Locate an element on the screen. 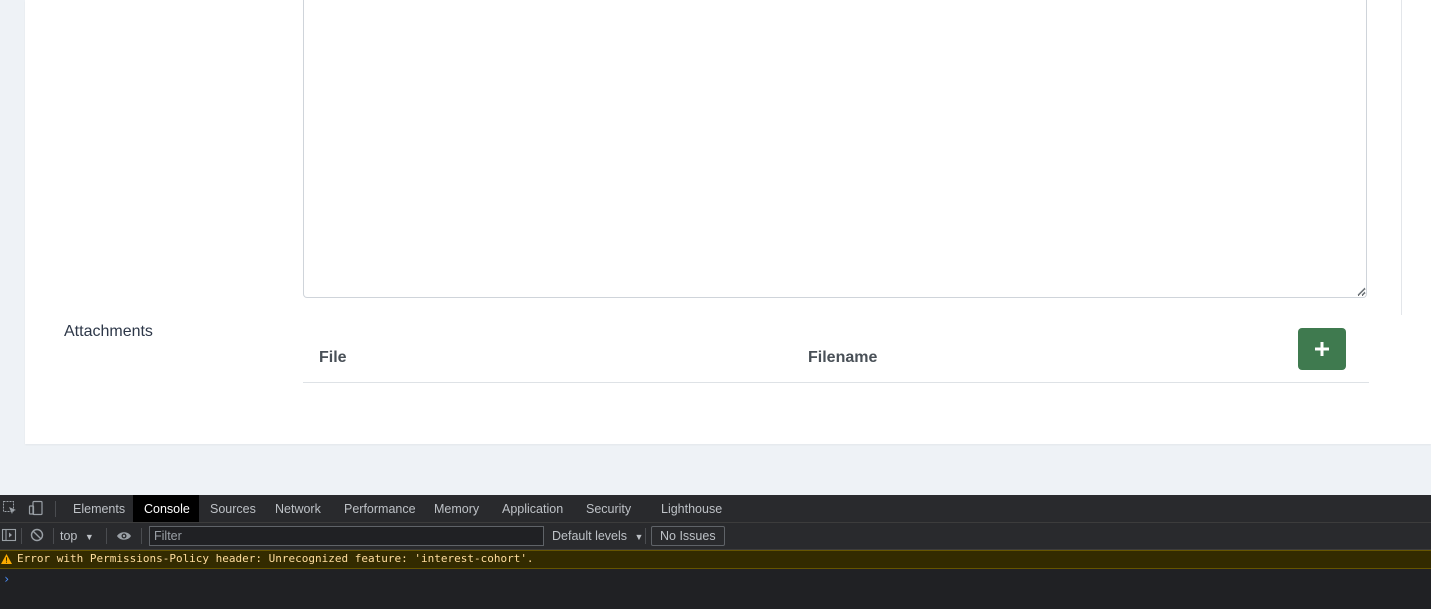  sidebar-toggle-icon is located at coordinates (9, 535).